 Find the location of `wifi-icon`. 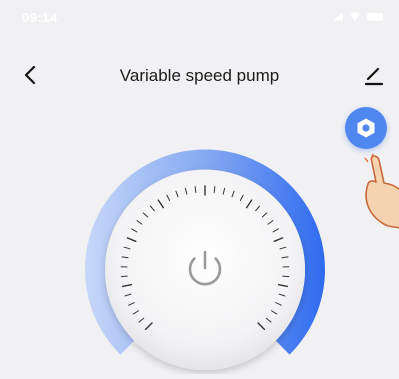

wifi-icon is located at coordinates (355, 16).